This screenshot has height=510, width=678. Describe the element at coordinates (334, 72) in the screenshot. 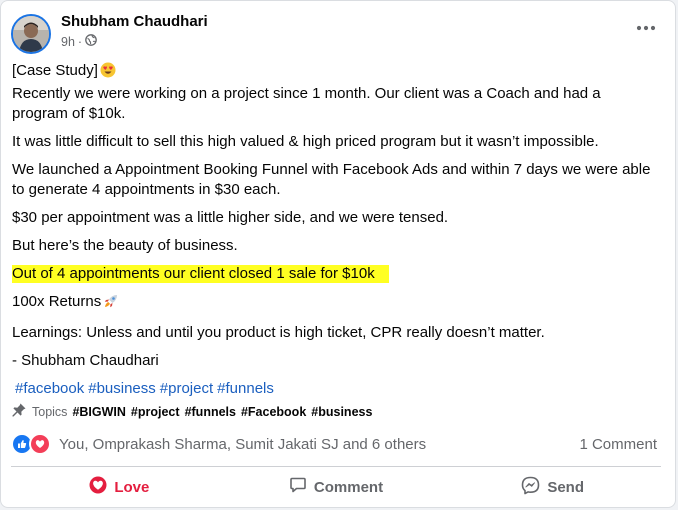

I see `post-line-1: [Case Study]` at that location.